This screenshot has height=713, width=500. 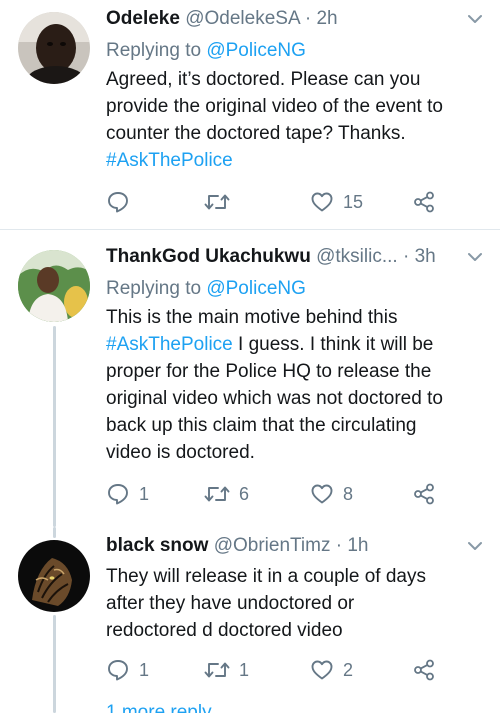 I want to click on display-name: Odeleke, so click(x=143, y=18).